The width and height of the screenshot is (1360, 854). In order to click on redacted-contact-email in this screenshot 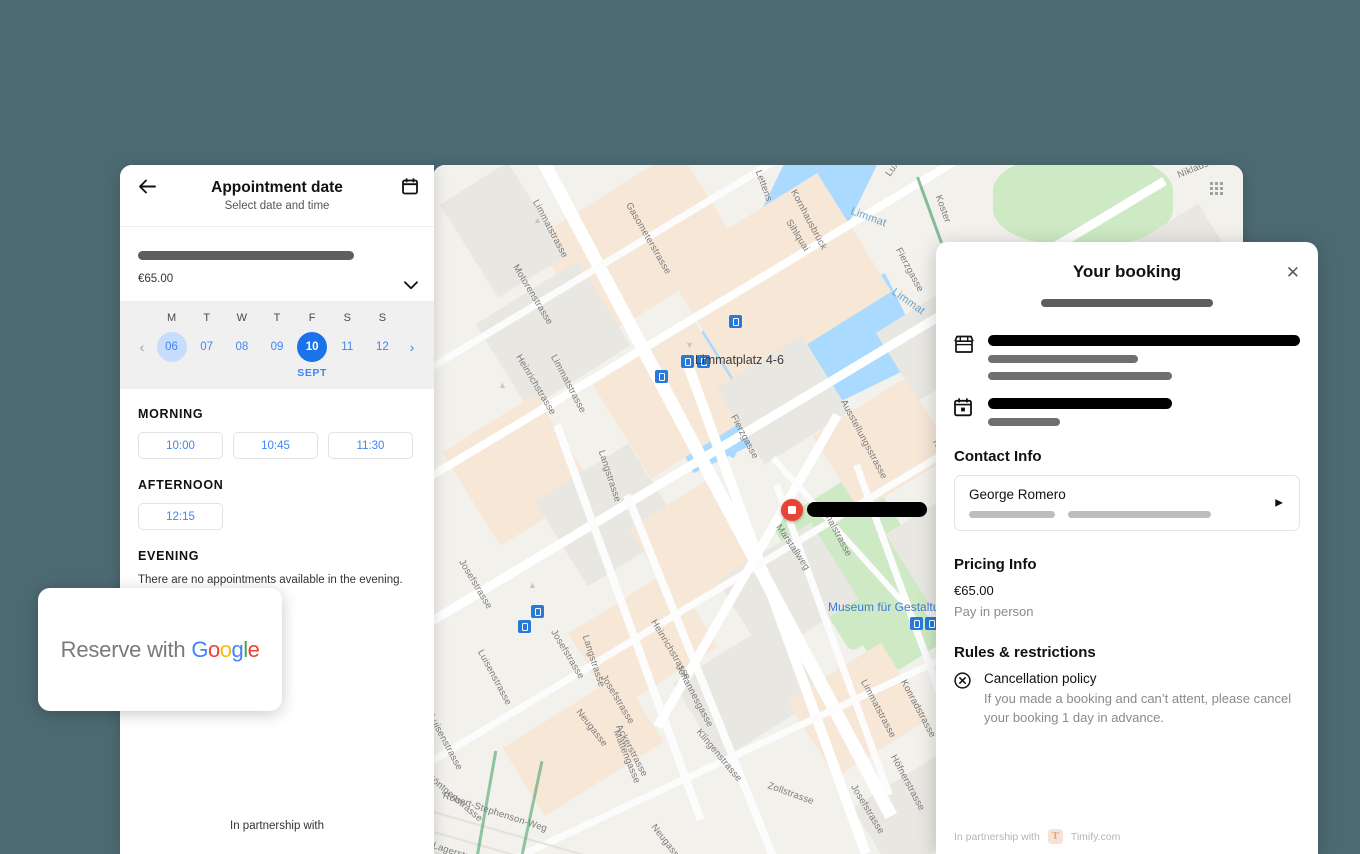, I will do `click(1139, 514)`.